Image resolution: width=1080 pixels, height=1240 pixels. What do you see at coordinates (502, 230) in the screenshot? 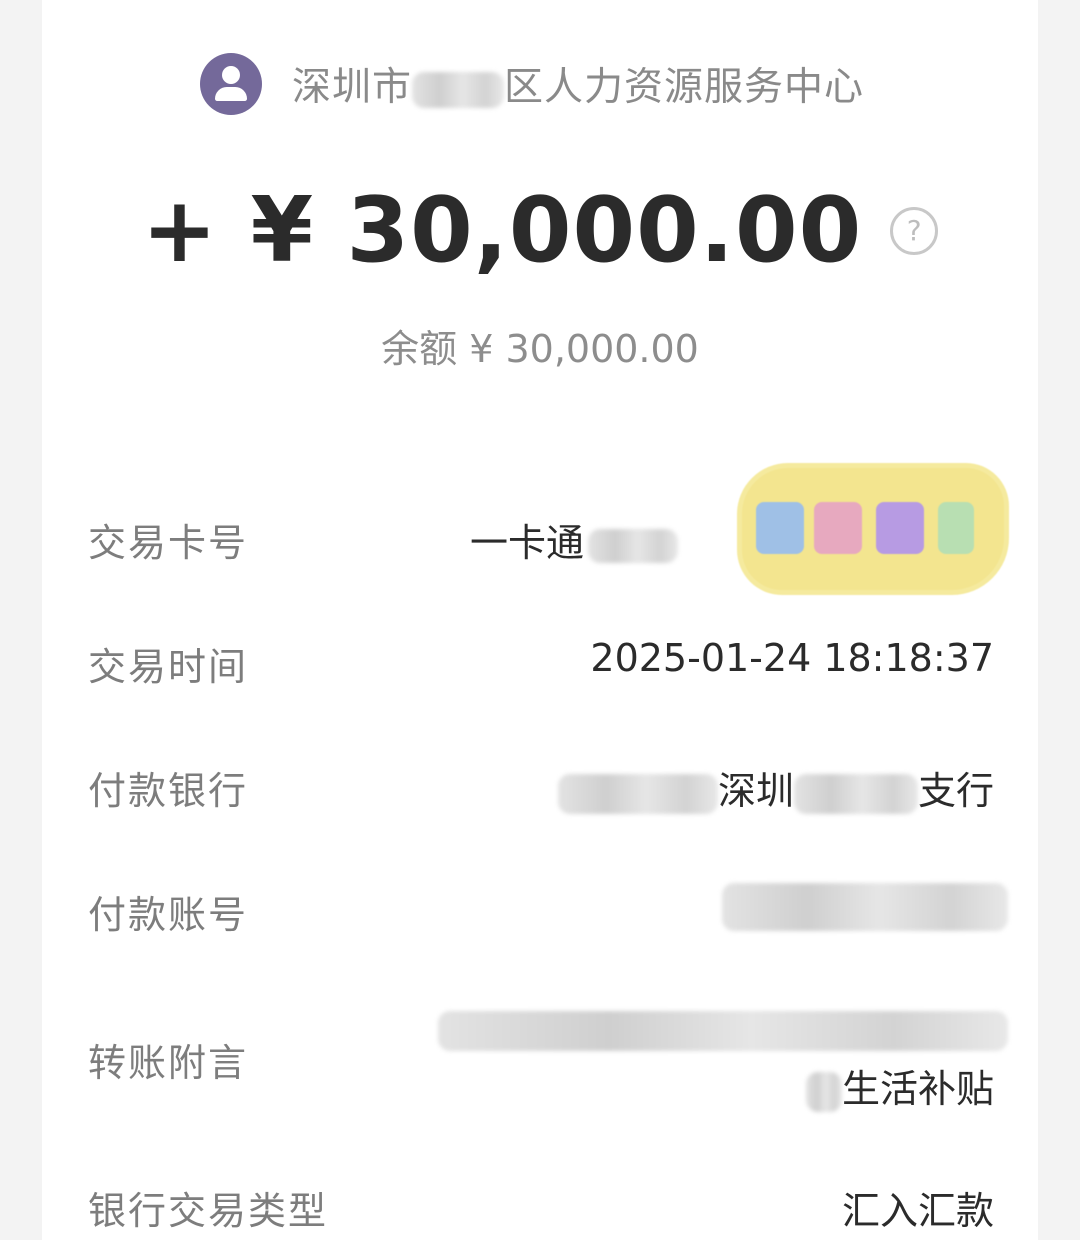
I see `transaction-amount: + ¥ 30,000.00` at bounding box center [502, 230].